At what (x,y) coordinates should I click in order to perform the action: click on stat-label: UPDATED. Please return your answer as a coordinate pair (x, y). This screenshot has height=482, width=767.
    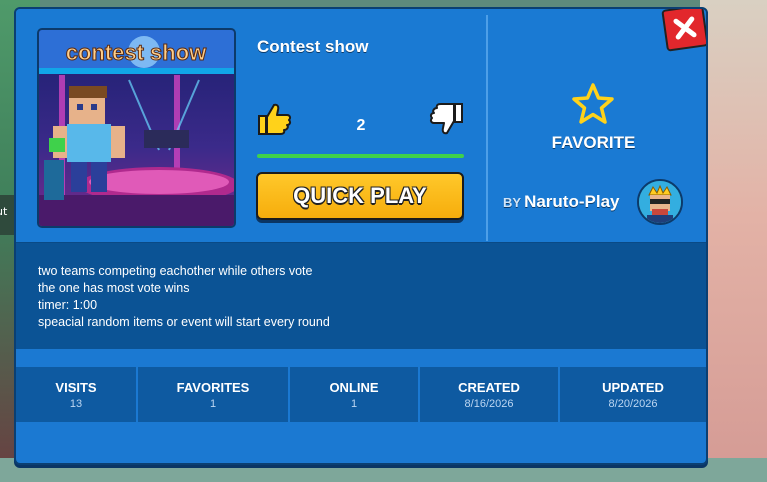
    Looking at the image, I should click on (633, 387).